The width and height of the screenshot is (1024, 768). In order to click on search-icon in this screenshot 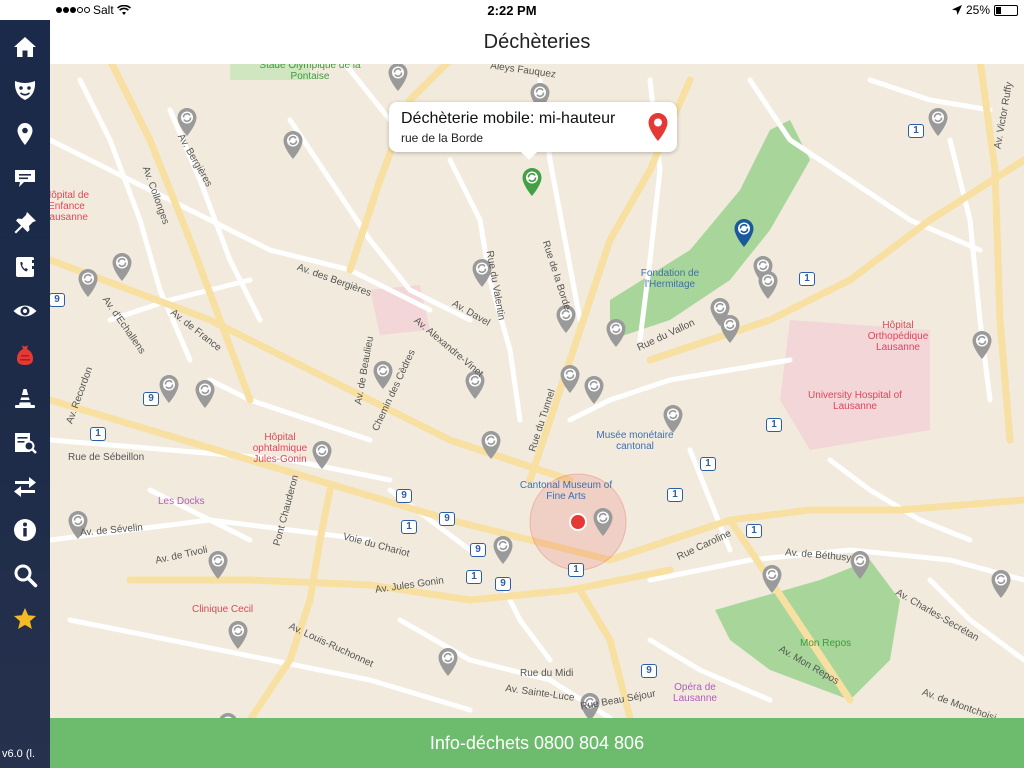, I will do `click(26, 576)`.